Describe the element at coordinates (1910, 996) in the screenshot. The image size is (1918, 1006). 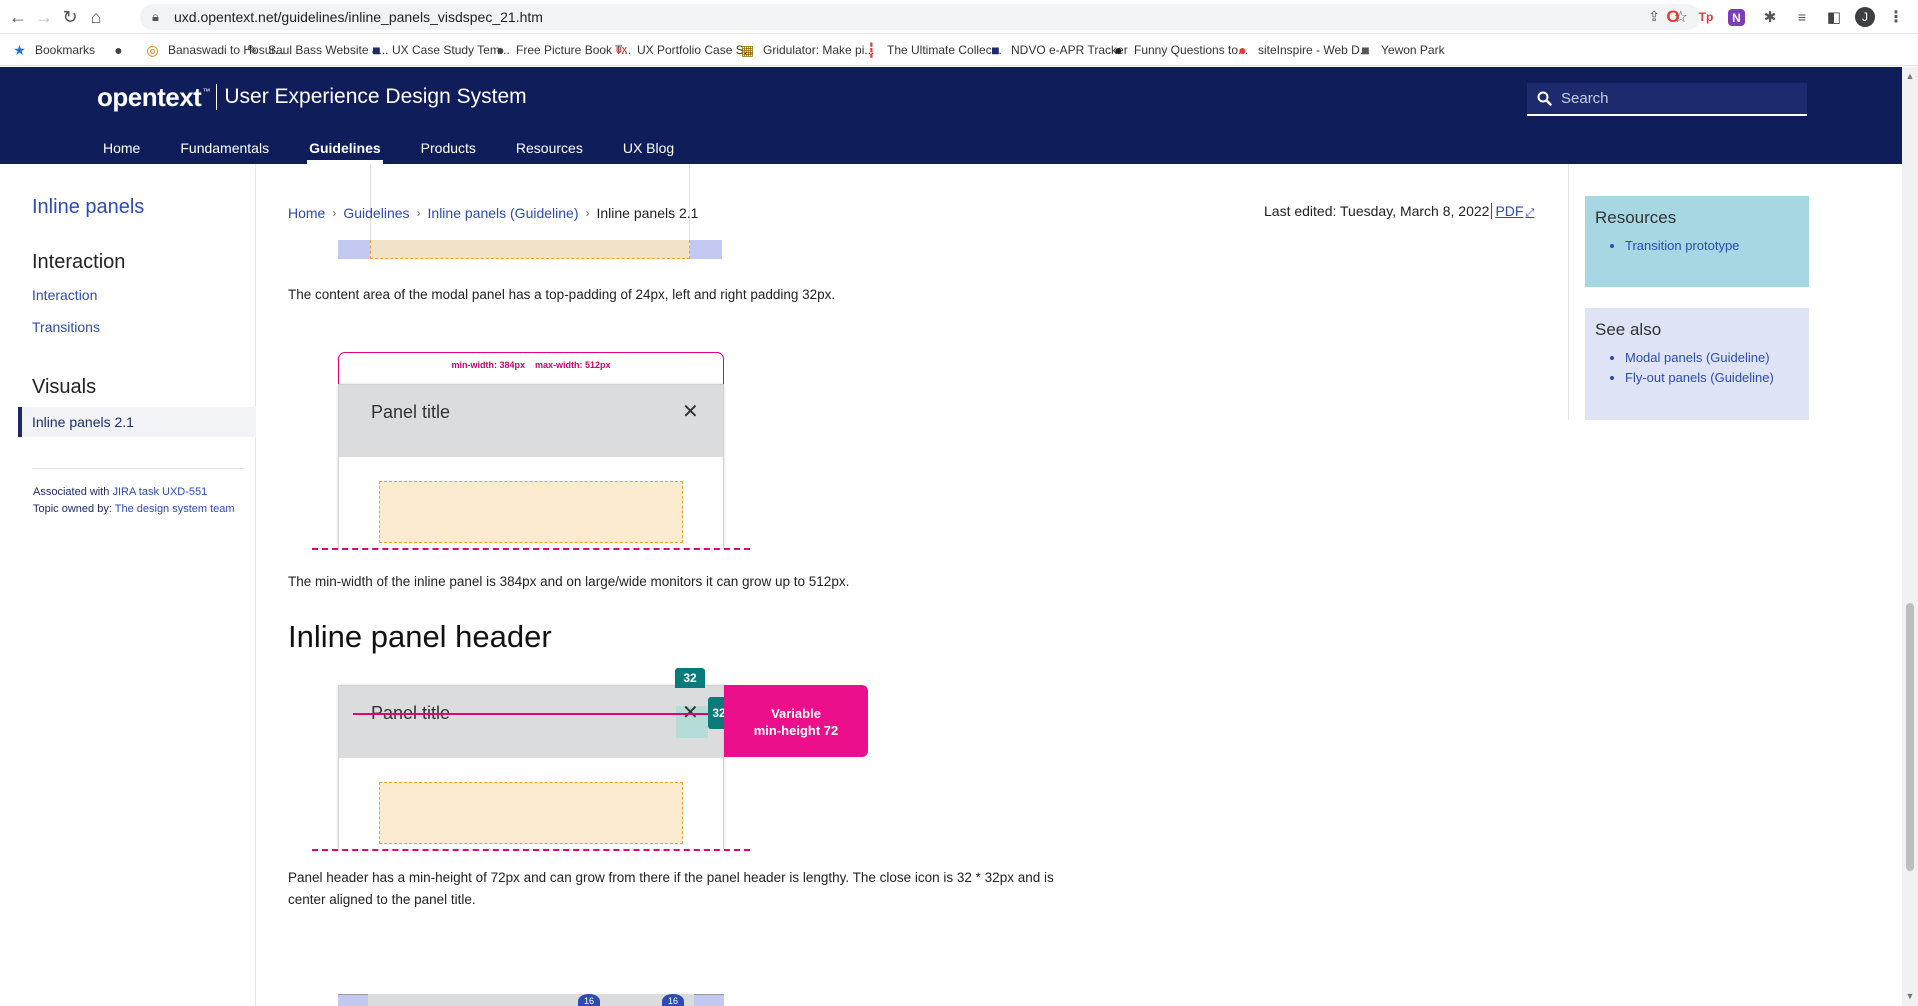
I see `scroll-down-arrow-icon: ▼` at that location.